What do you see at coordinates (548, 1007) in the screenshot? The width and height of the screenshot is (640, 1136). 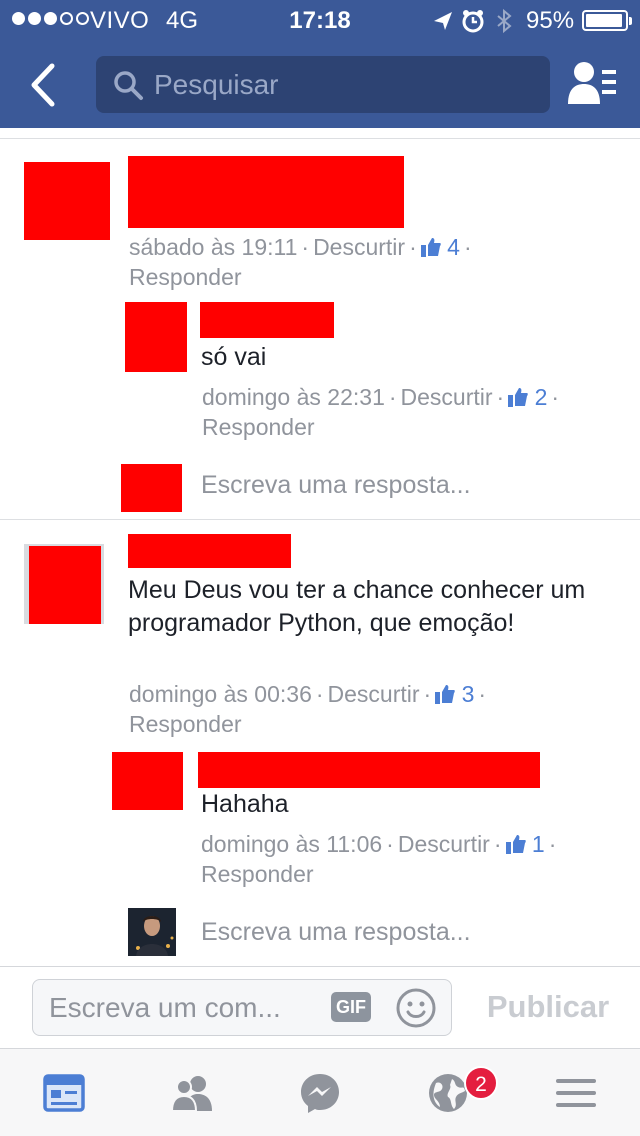 I see `publish-button: Publicar` at bounding box center [548, 1007].